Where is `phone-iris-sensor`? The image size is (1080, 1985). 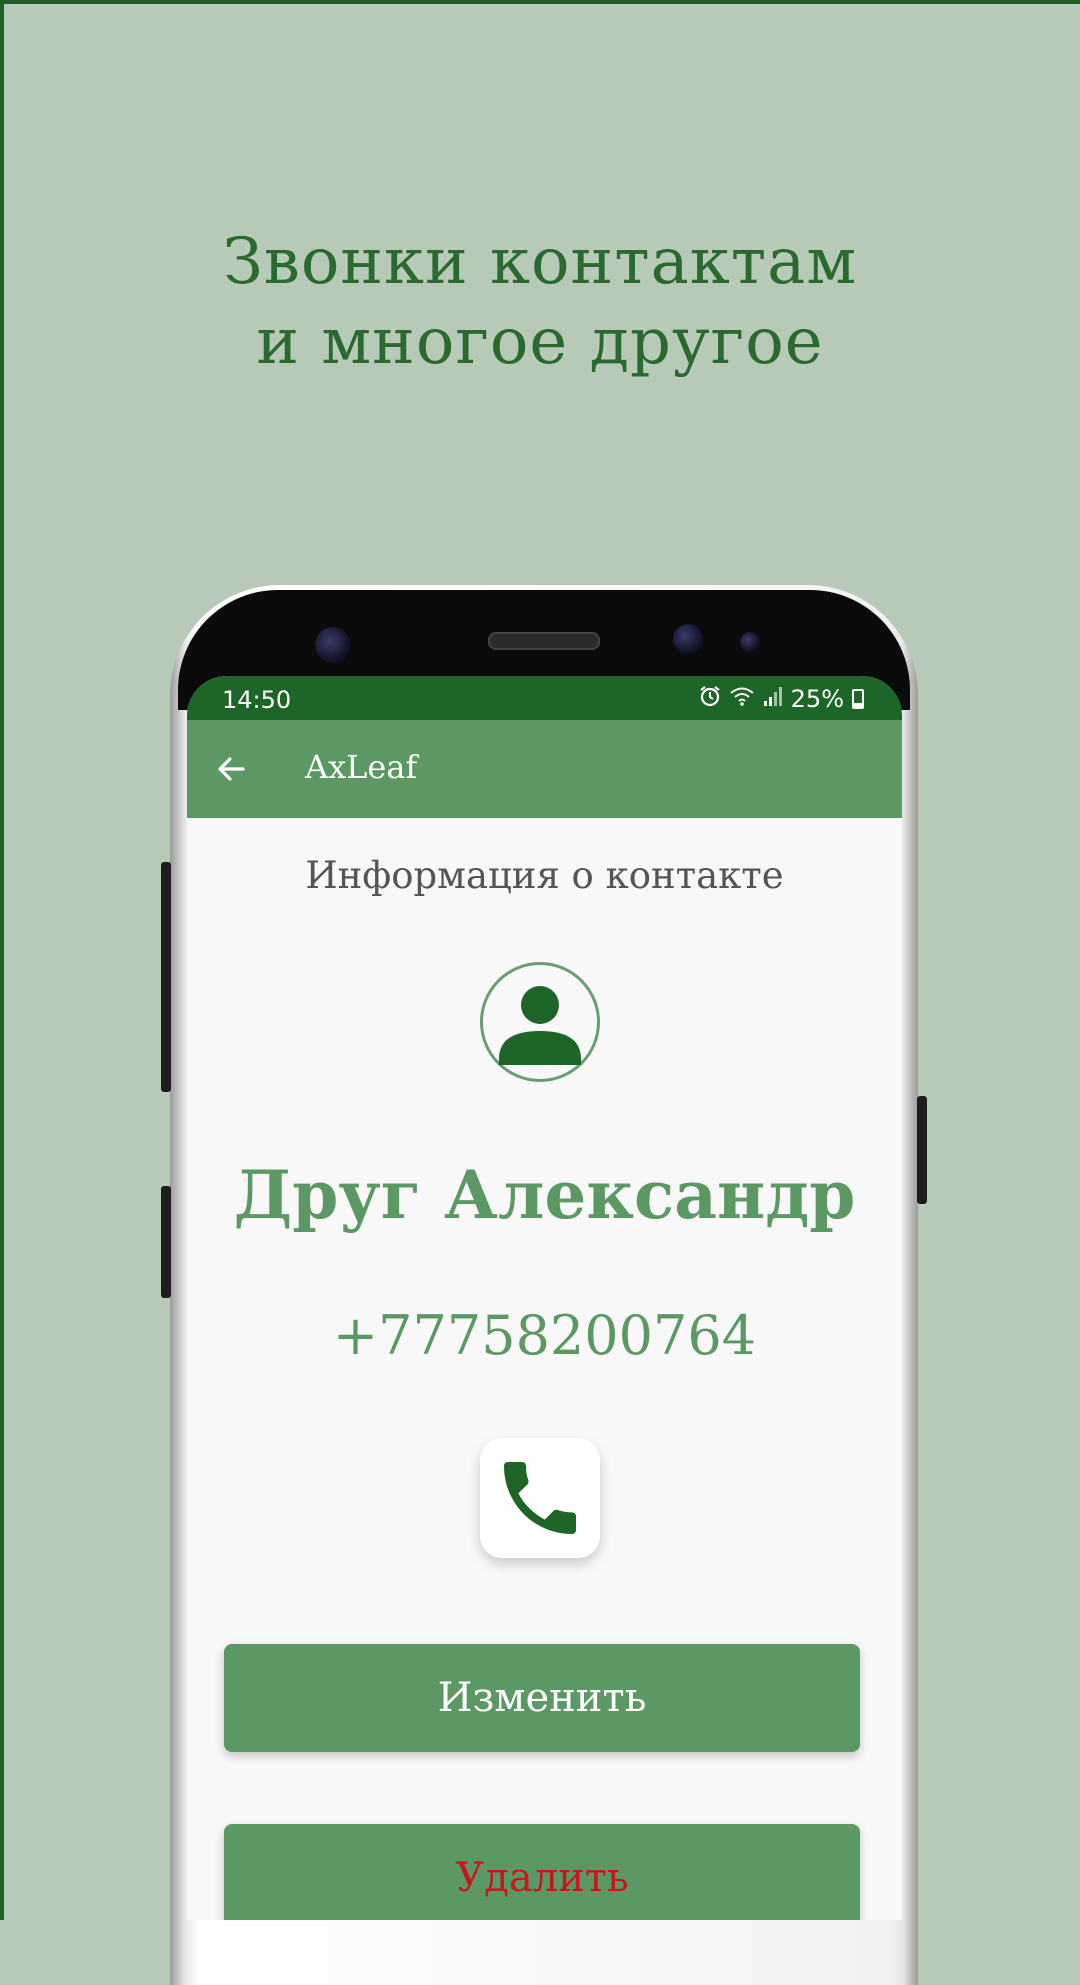 phone-iris-sensor is located at coordinates (750, 642).